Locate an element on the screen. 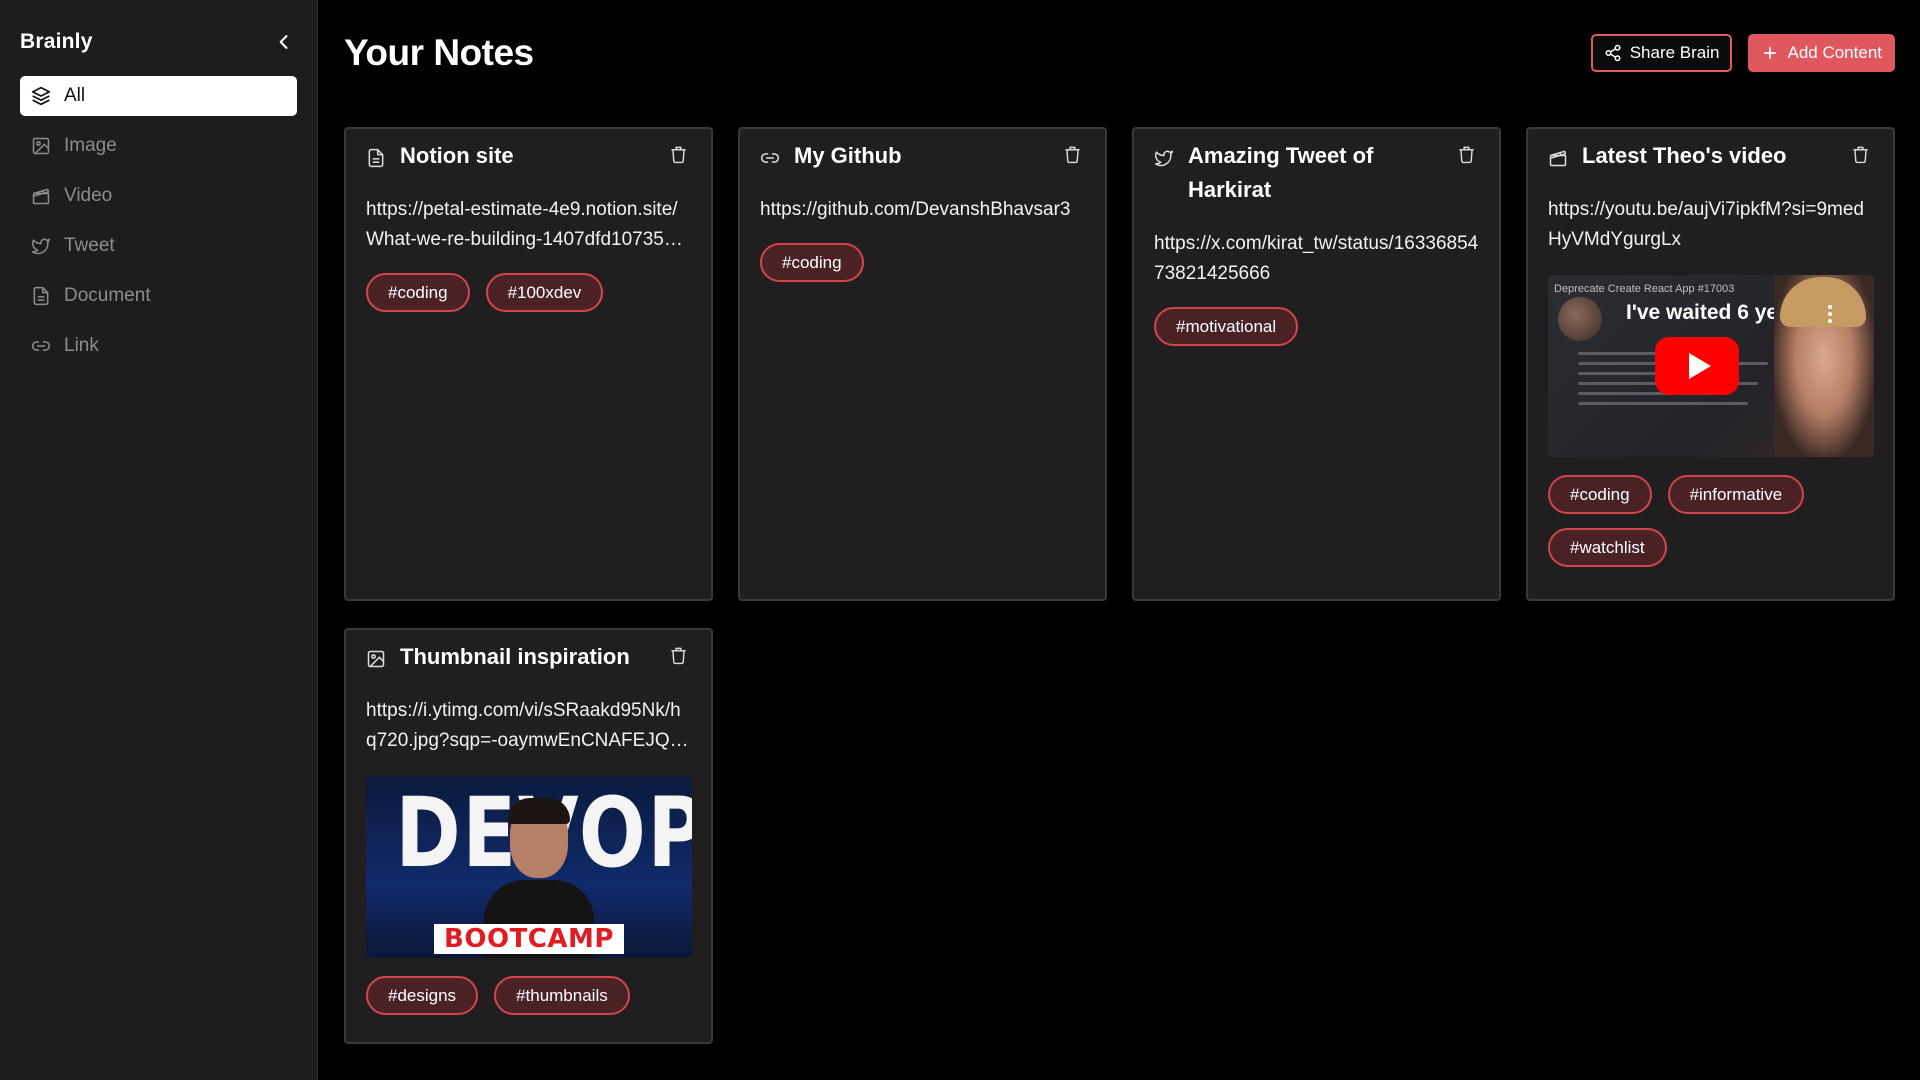  tag: #motivational is located at coordinates (1226, 326).